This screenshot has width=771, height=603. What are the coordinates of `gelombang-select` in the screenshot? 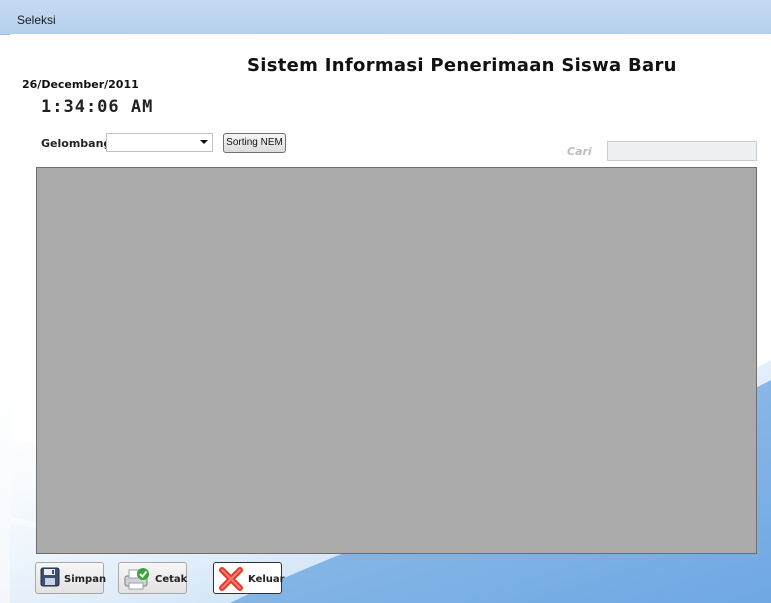 It's located at (159, 142).